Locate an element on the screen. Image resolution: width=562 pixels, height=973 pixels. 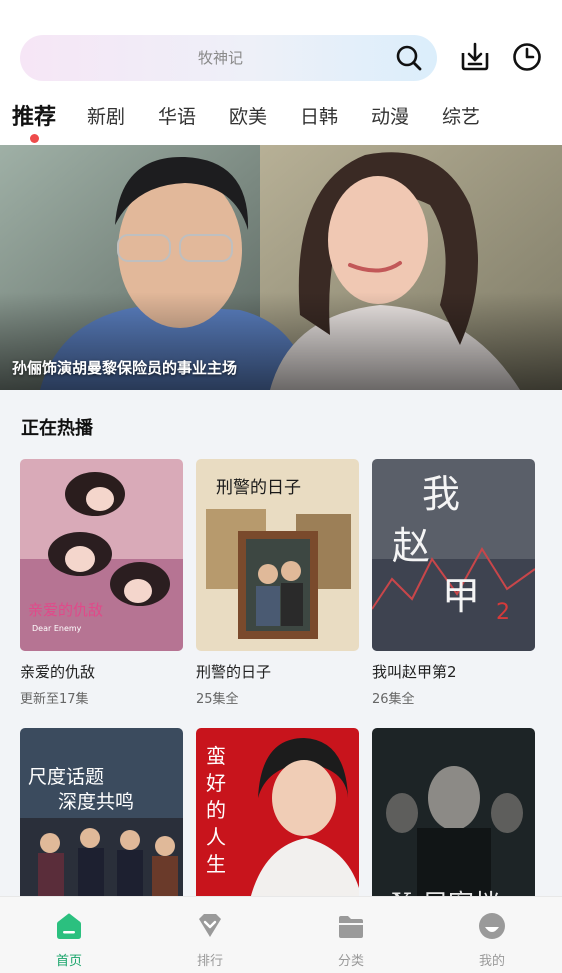
show-card: 我 赵 甲 2 我叫赵甲第2 26集全 is located at coordinates (453, 583).